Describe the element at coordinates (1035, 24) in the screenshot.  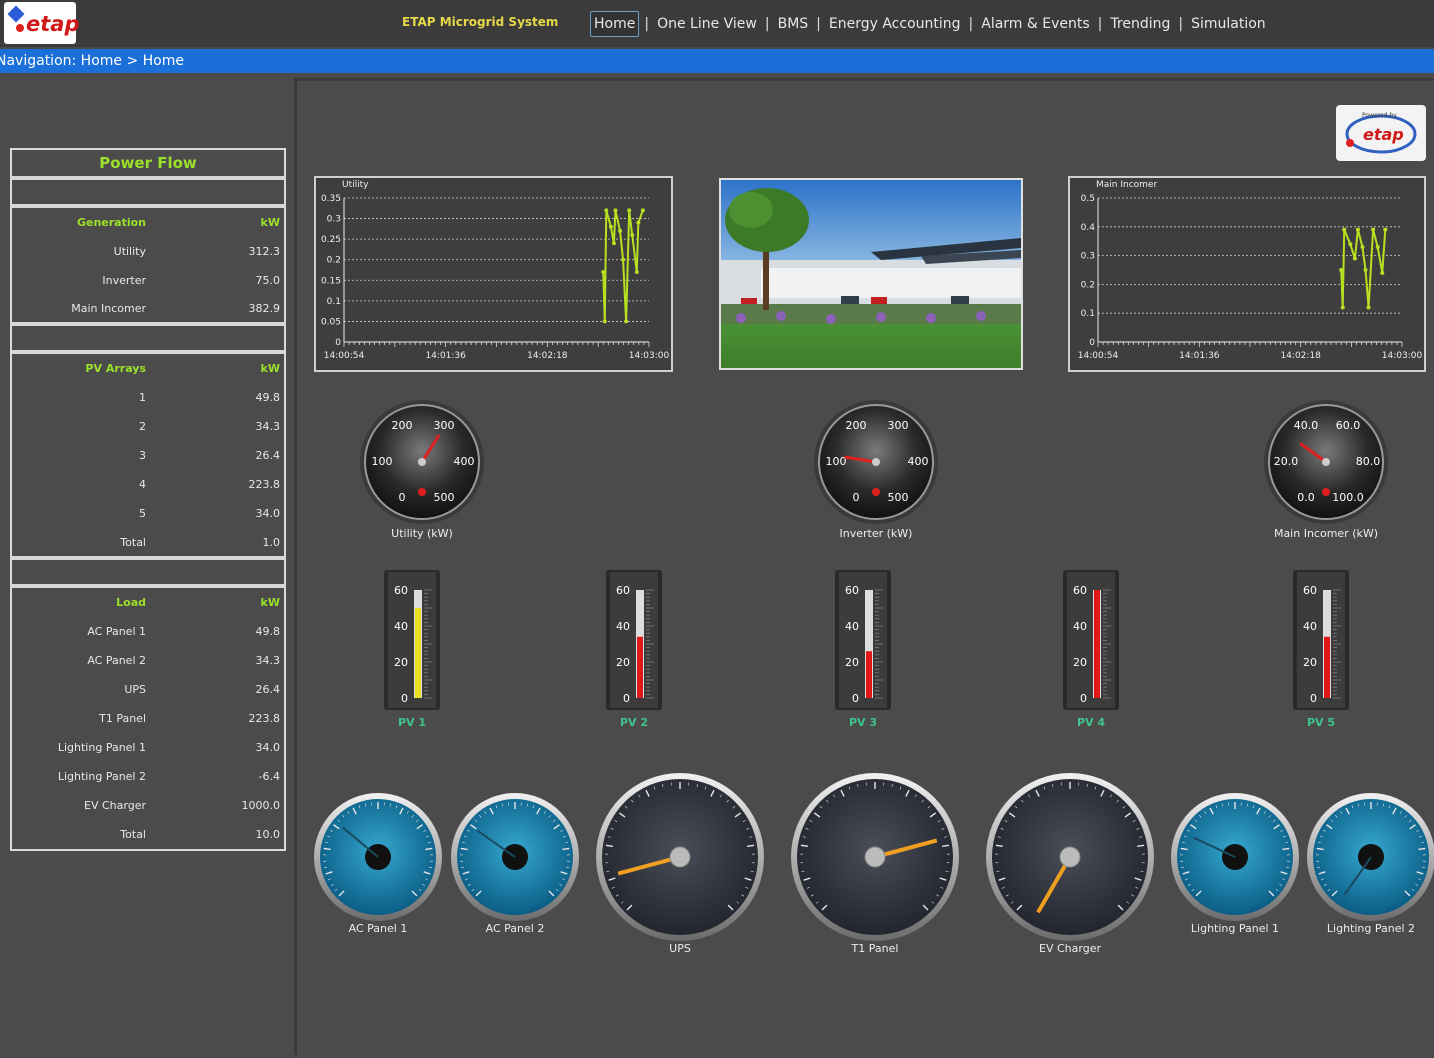
I see `nav-item-alarm-events: Alarm & Events` at that location.